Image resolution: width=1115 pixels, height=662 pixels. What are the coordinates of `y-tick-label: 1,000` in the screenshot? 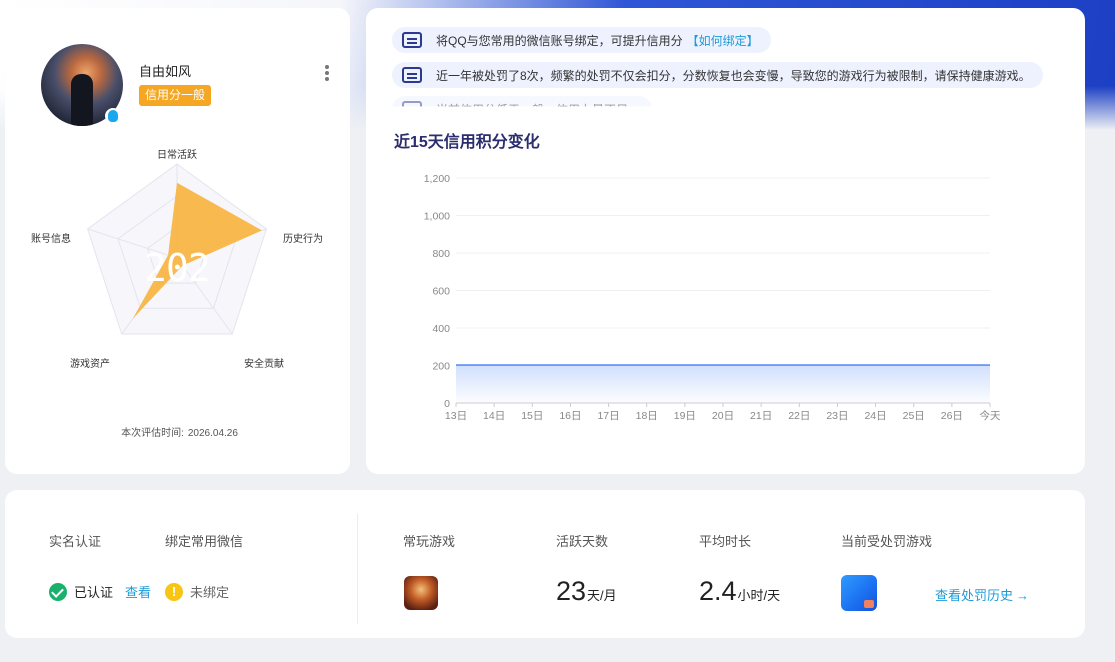 It's located at (437, 217).